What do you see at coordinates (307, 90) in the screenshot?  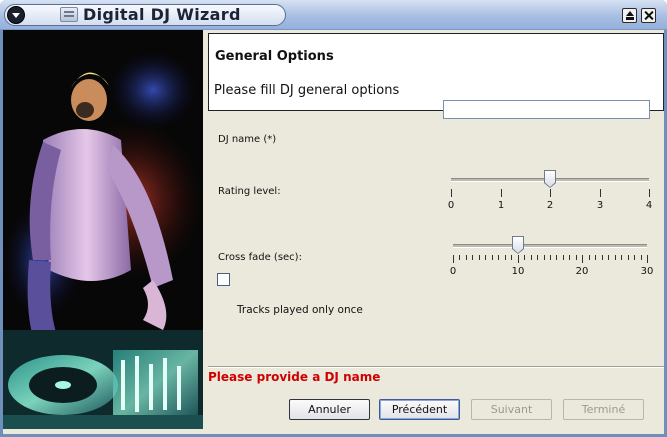 I see `step-description: Please fill DJ general options` at bounding box center [307, 90].